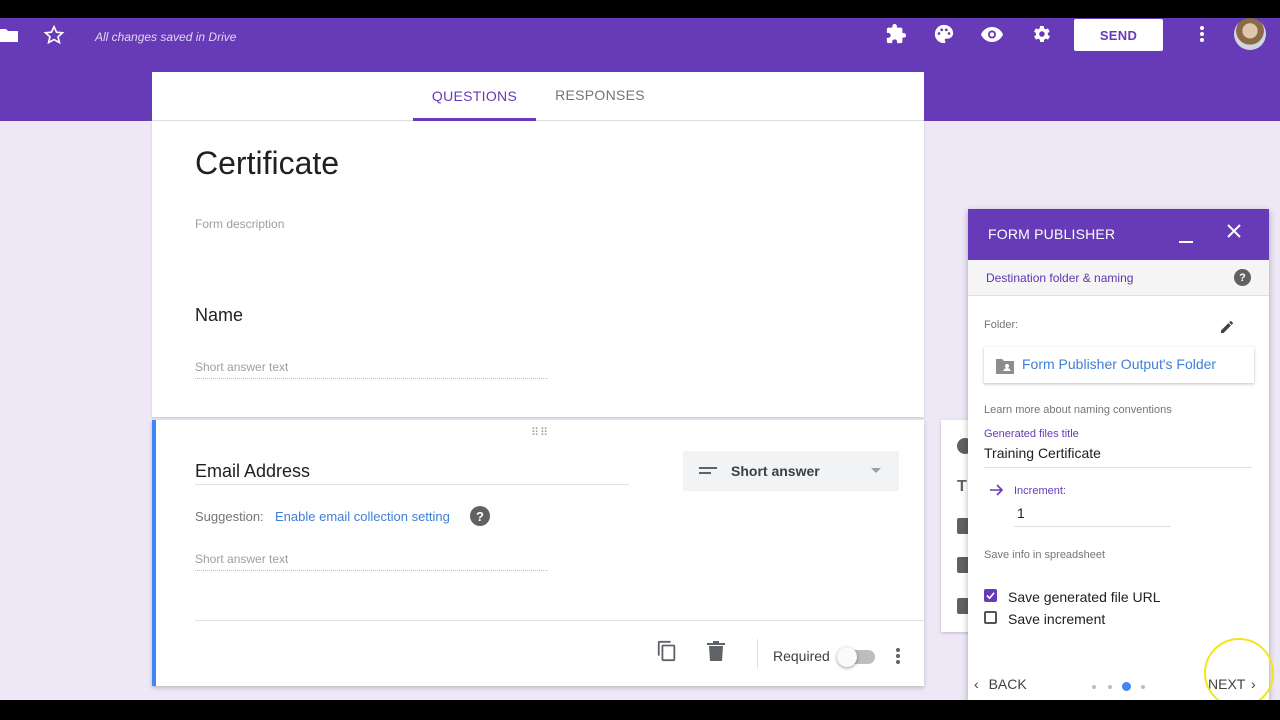  Describe the element at coordinates (412, 484) in the screenshot. I see `title-underline` at that location.